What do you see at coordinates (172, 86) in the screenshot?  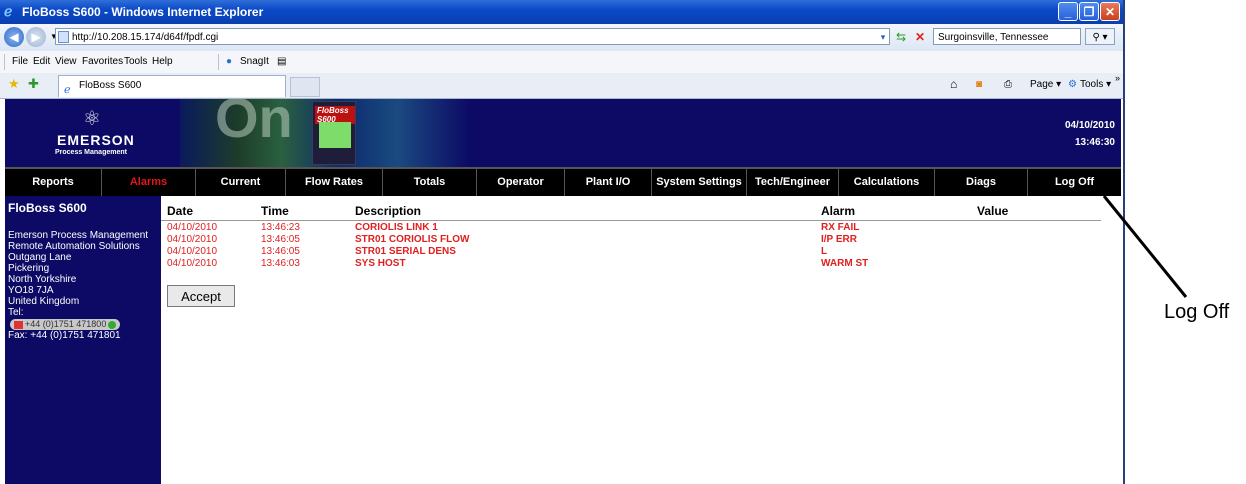 I see `tab-floboss: ℯ FloBoss S600` at bounding box center [172, 86].